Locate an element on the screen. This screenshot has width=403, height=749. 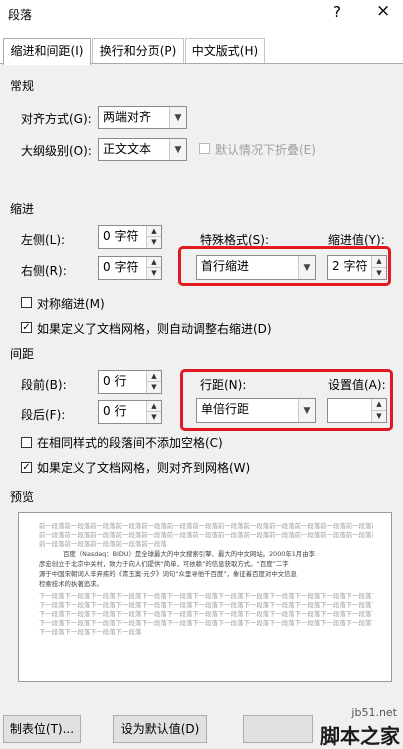
line-spacing-at-label: 设置值(A): is located at coordinates (357, 385).